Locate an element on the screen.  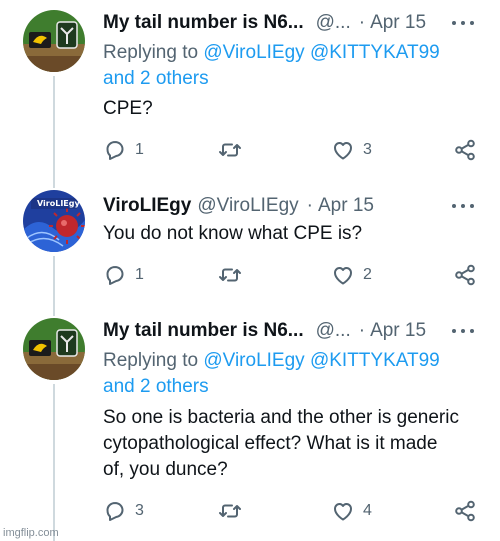
display-name: ViroLIEgy is located at coordinates (147, 206).